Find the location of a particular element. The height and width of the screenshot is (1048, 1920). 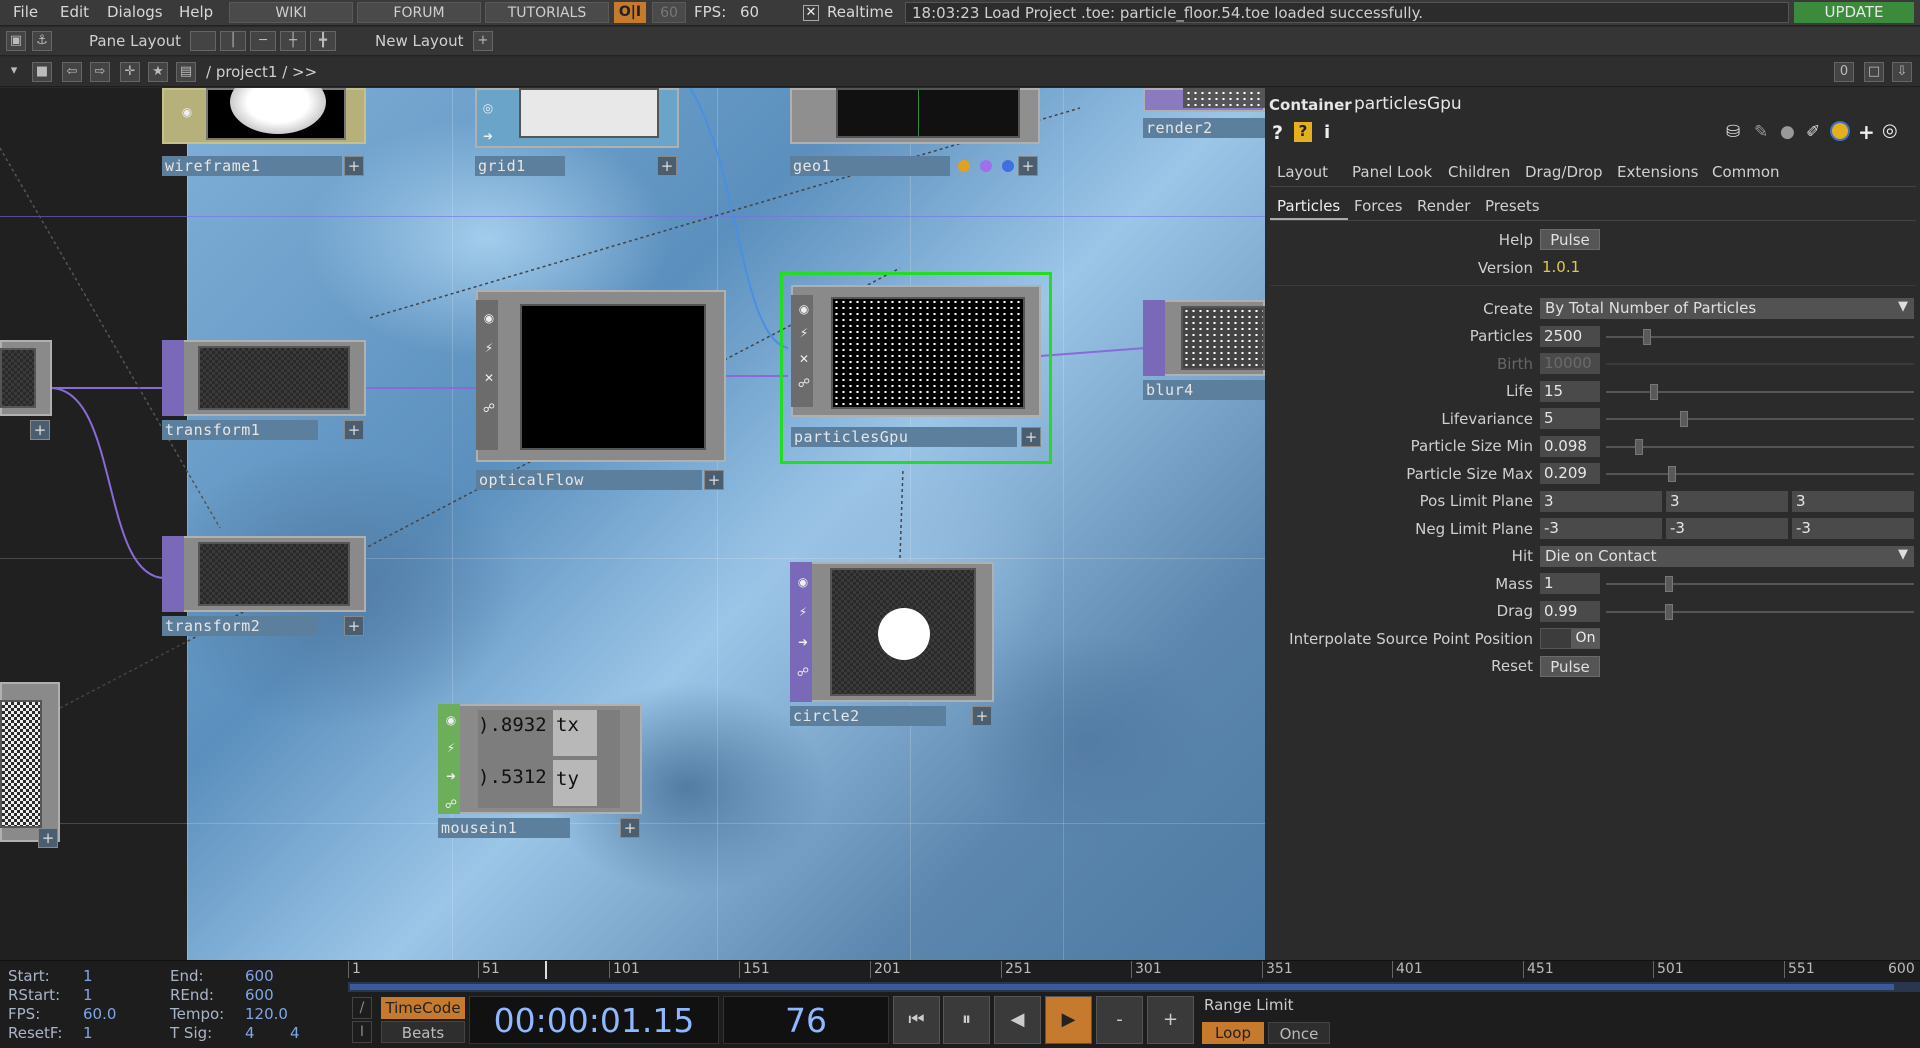

forum-button: FORUM is located at coordinates (419, 12).